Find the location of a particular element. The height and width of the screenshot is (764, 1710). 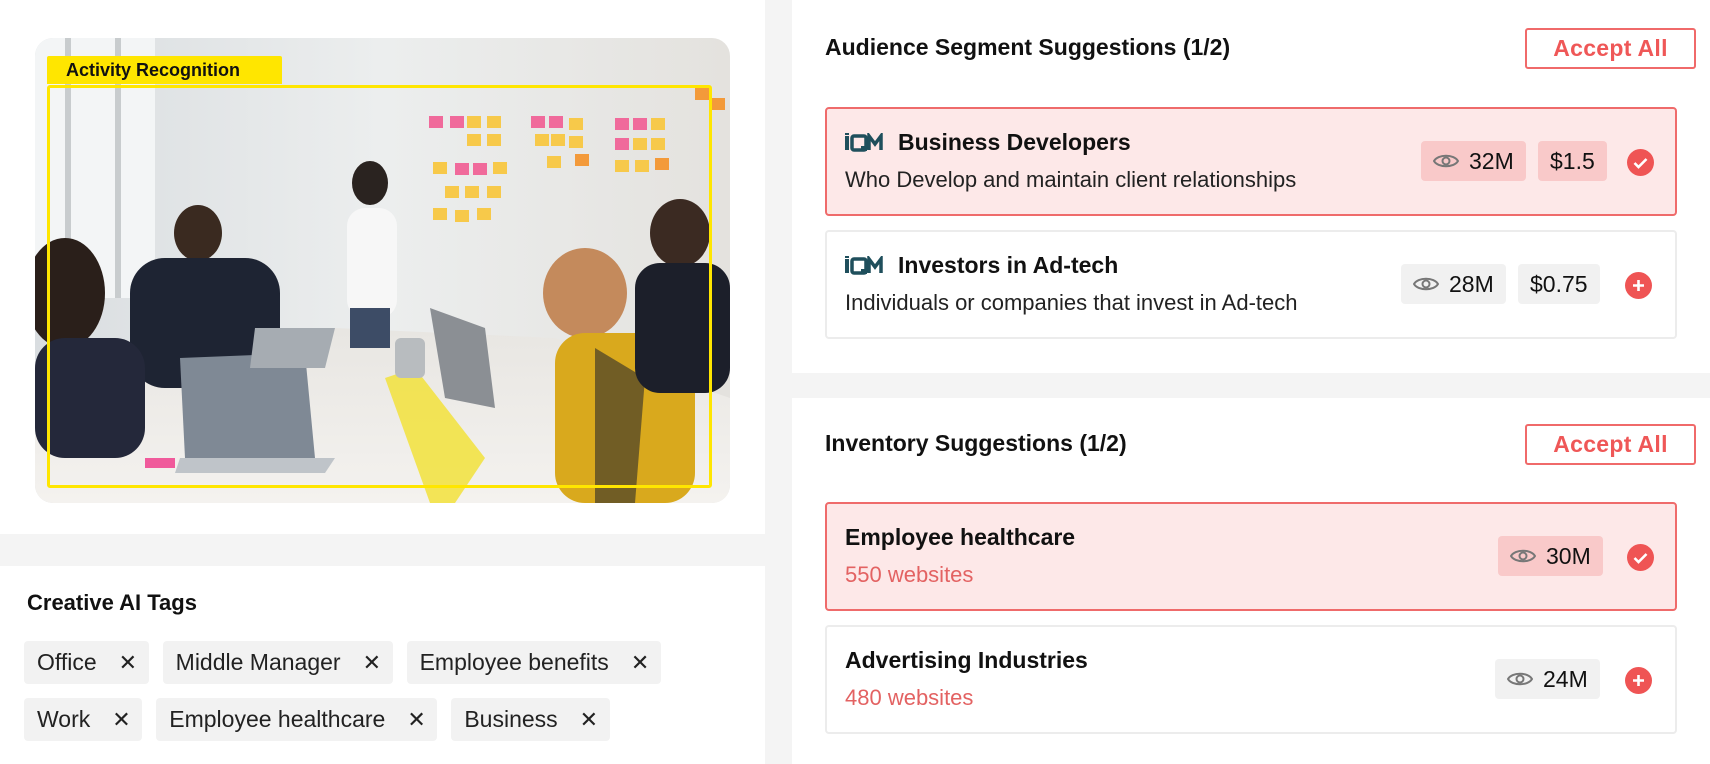

reach-pill: 24M is located at coordinates (1547, 679).